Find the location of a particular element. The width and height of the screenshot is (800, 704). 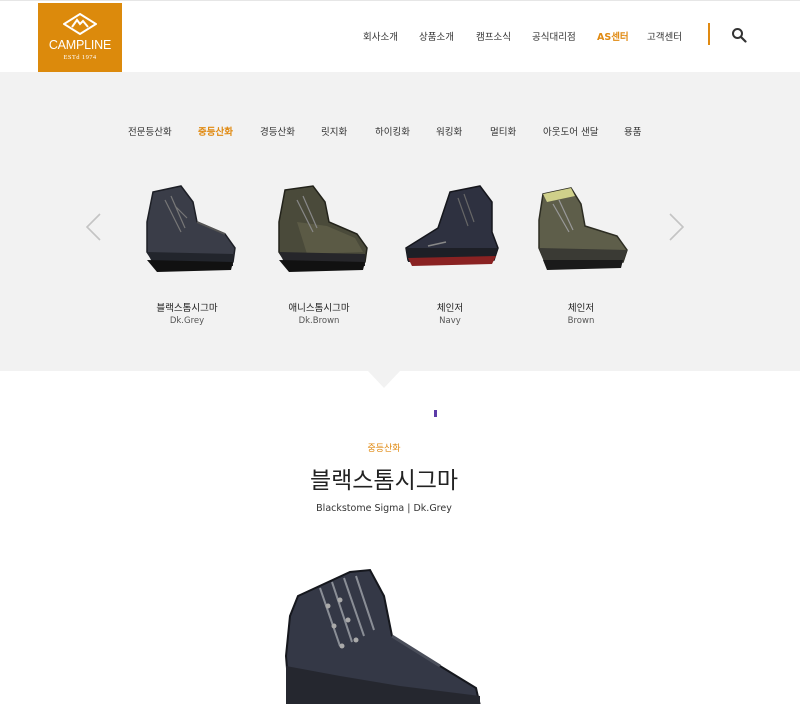

product-color: Dk.Grey is located at coordinates (187, 321).